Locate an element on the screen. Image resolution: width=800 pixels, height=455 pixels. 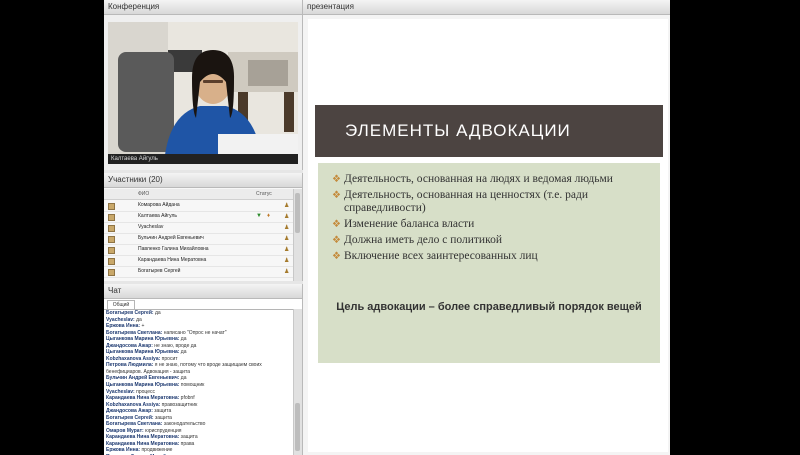
chat-message-text: законодательство is located at coordinates (184, 424).